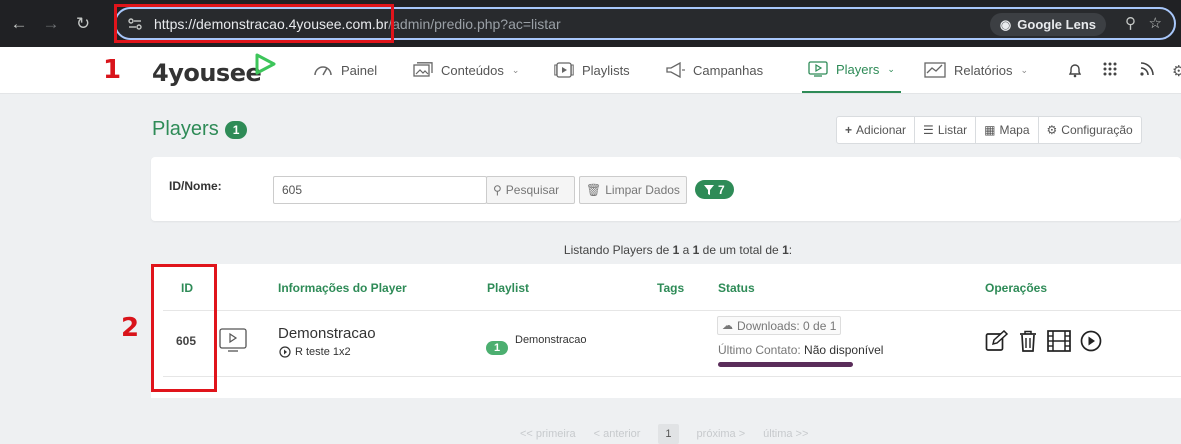 The width and height of the screenshot is (1181, 444). I want to click on clear-label: Limpar Dados, so click(642, 190).